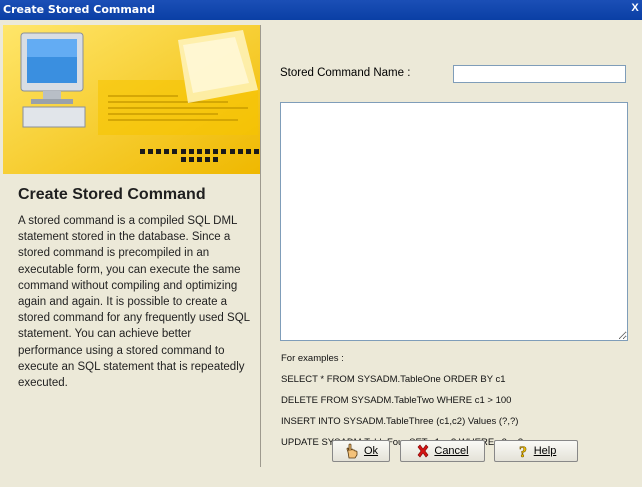  What do you see at coordinates (112, 194) in the screenshot?
I see `panel-heading: Create Stored Command` at bounding box center [112, 194].